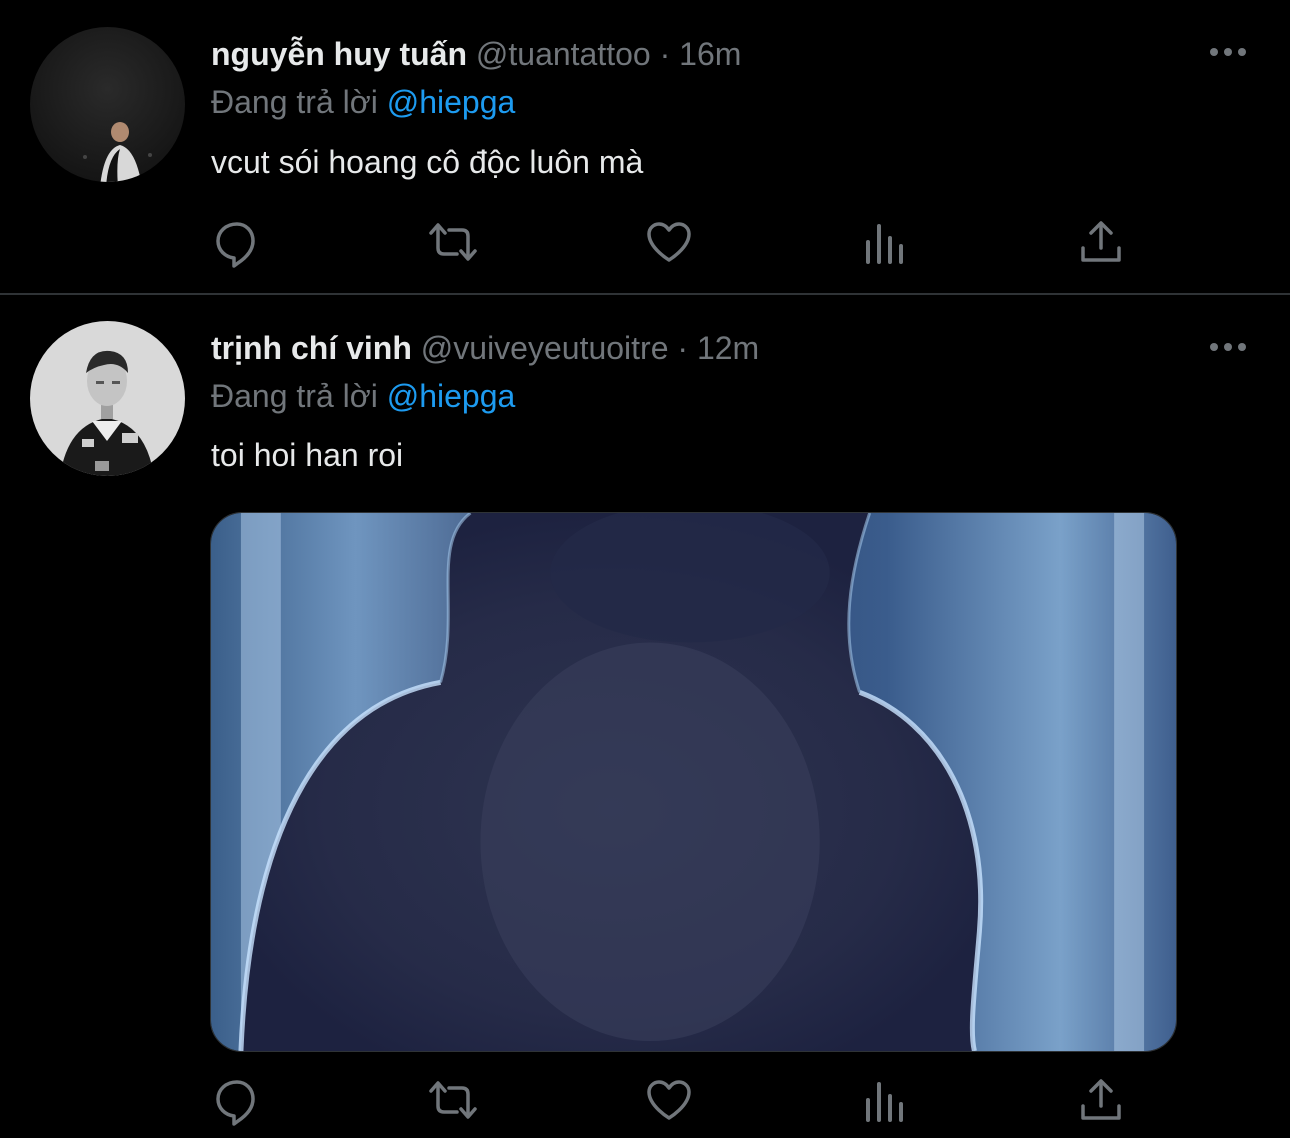 The width and height of the screenshot is (1290, 1138). What do you see at coordinates (311, 348) in the screenshot?
I see `display-name: trịnh chí vinh` at bounding box center [311, 348].